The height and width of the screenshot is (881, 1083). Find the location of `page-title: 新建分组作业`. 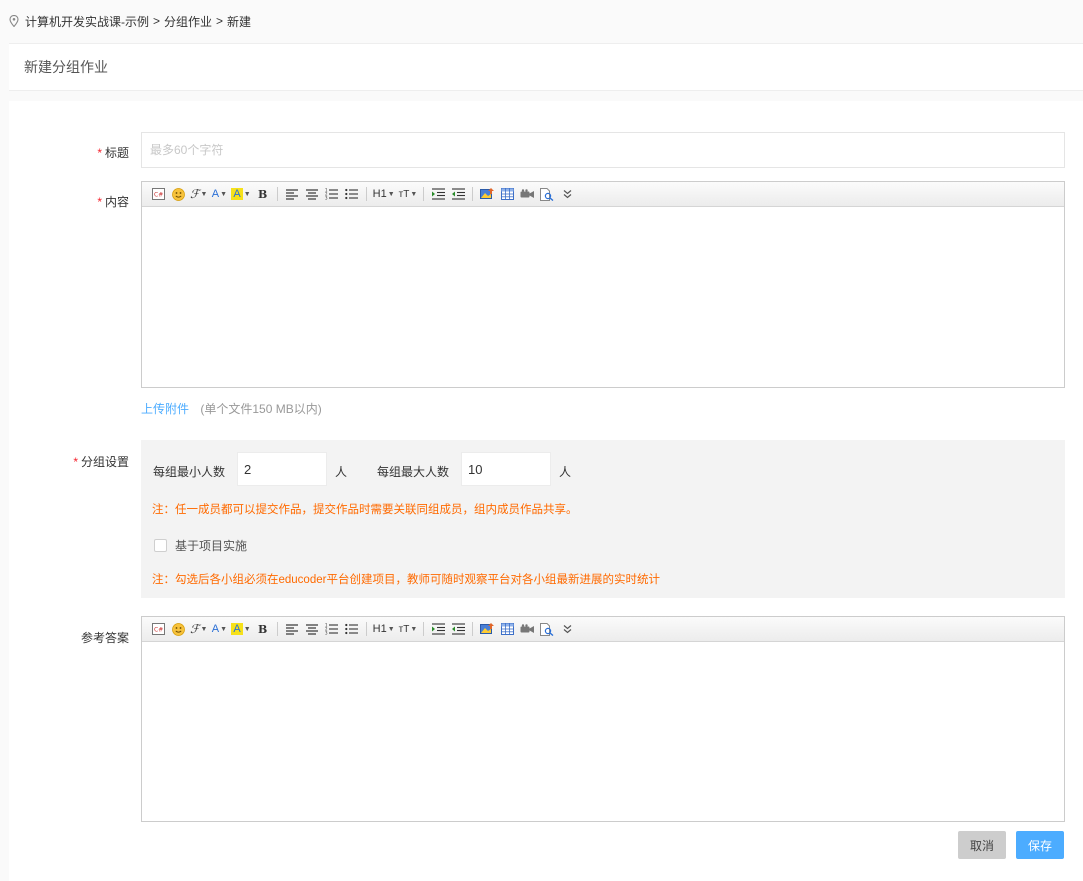

page-title: 新建分组作业 is located at coordinates (66, 67).